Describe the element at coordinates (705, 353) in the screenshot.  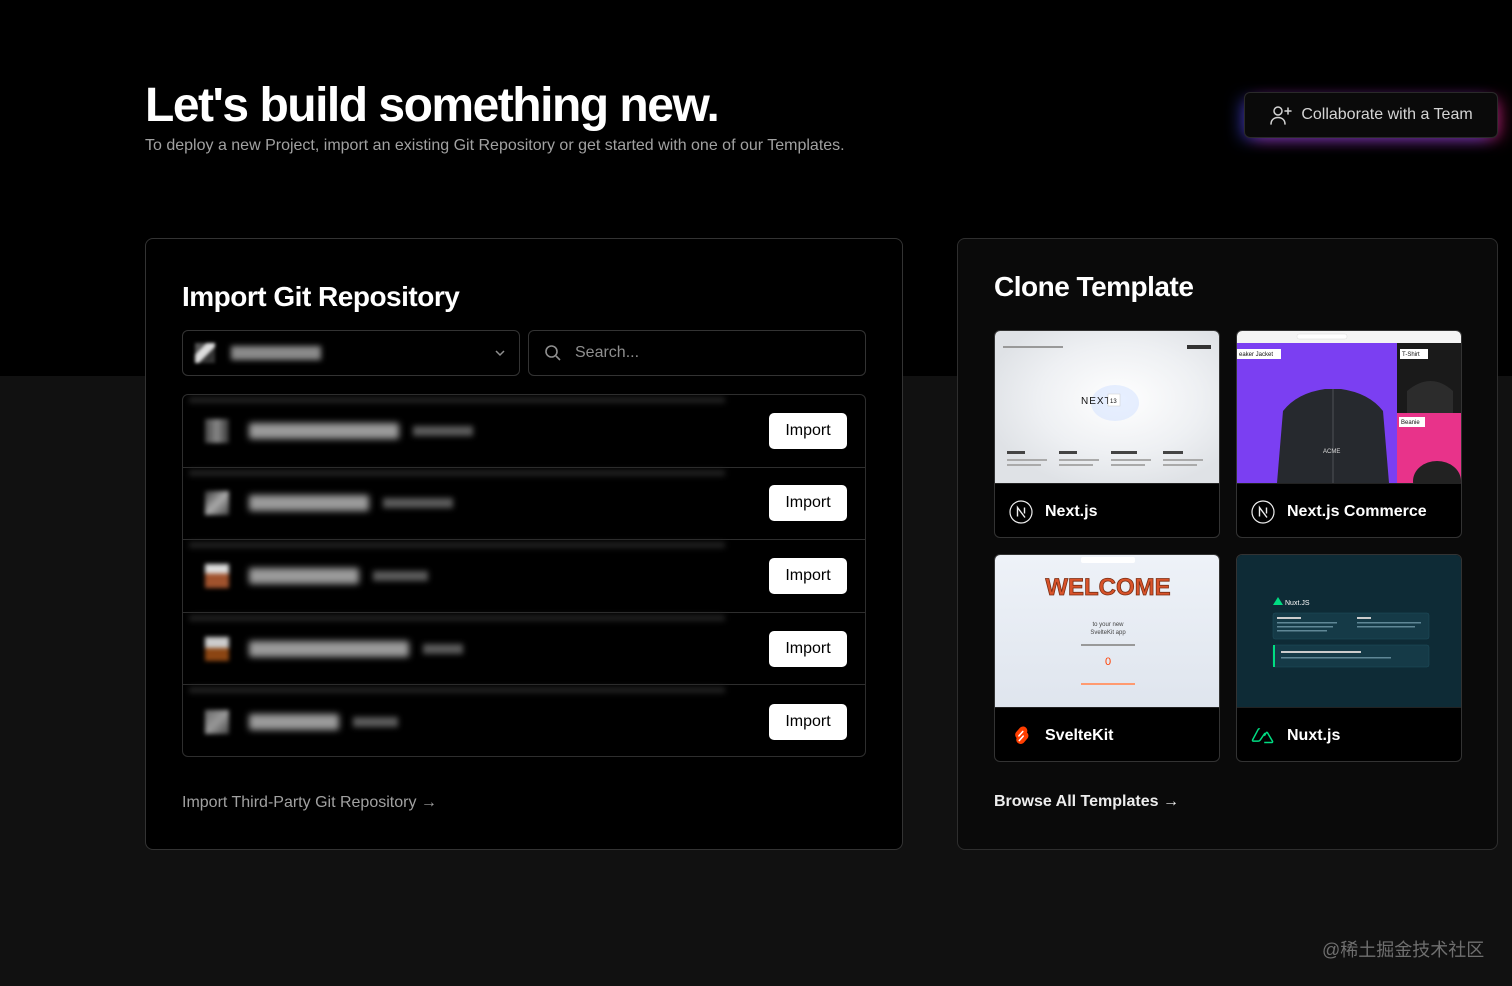
I see `search-input` at that location.